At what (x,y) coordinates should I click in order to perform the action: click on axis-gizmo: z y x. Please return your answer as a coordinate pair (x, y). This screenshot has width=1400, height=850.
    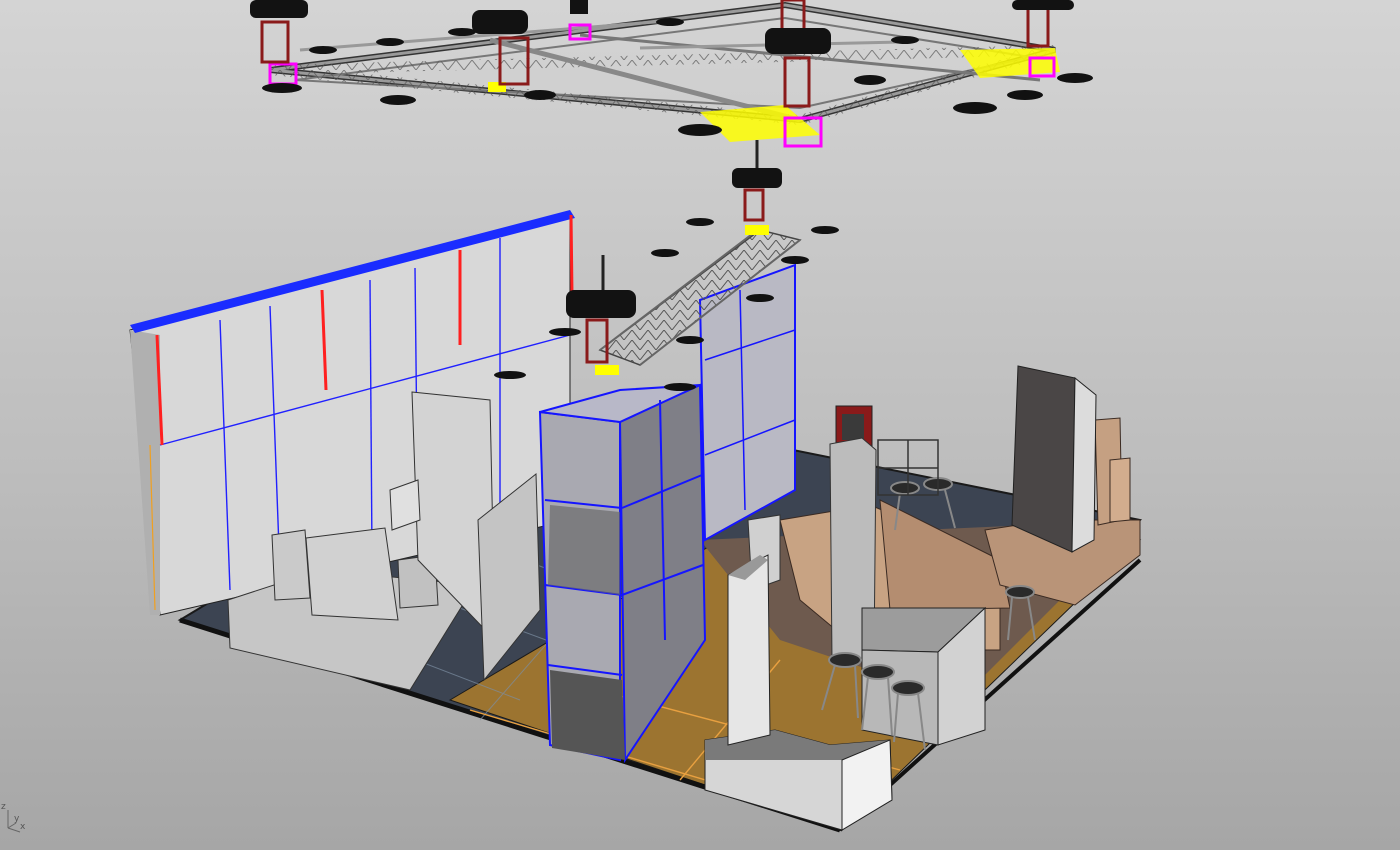
    Looking at the image, I should click on (20, 816).